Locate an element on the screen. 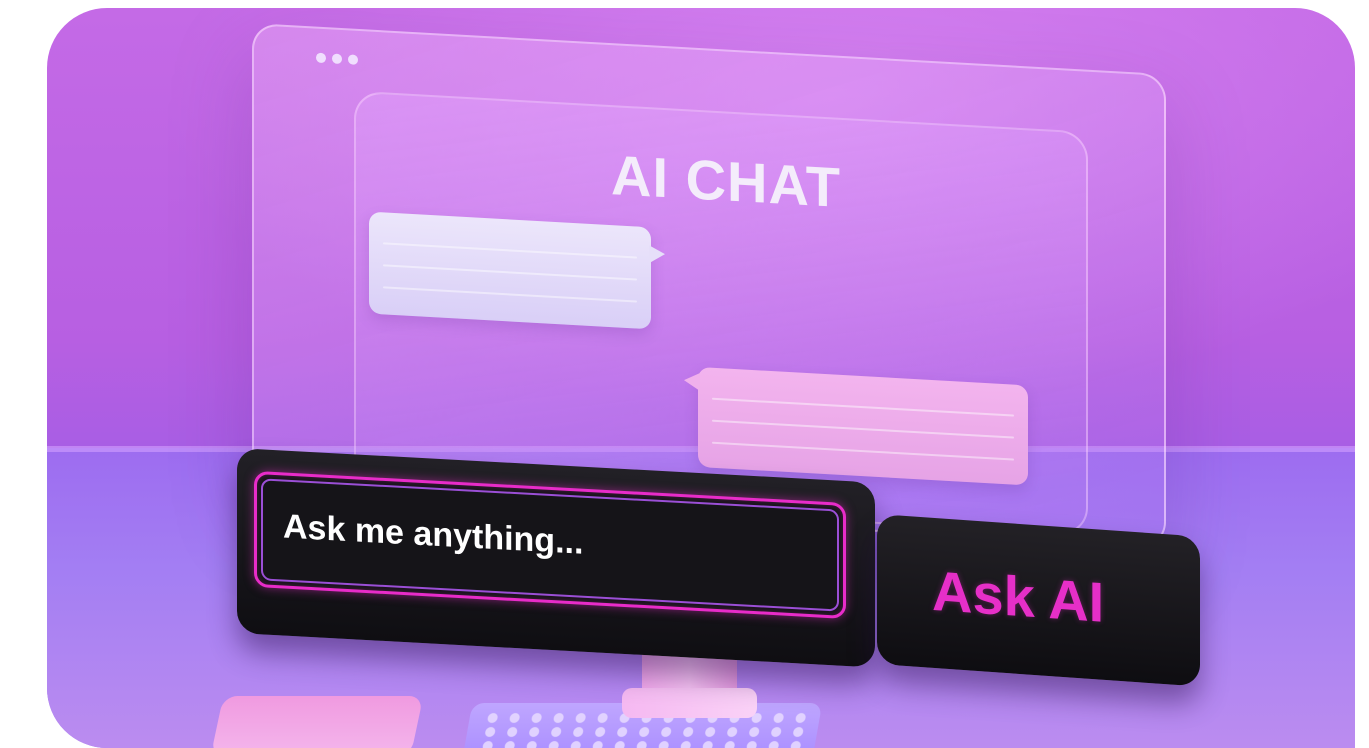 The height and width of the screenshot is (748, 1369). ask-ai-button: Ask AI is located at coordinates (1038, 600).